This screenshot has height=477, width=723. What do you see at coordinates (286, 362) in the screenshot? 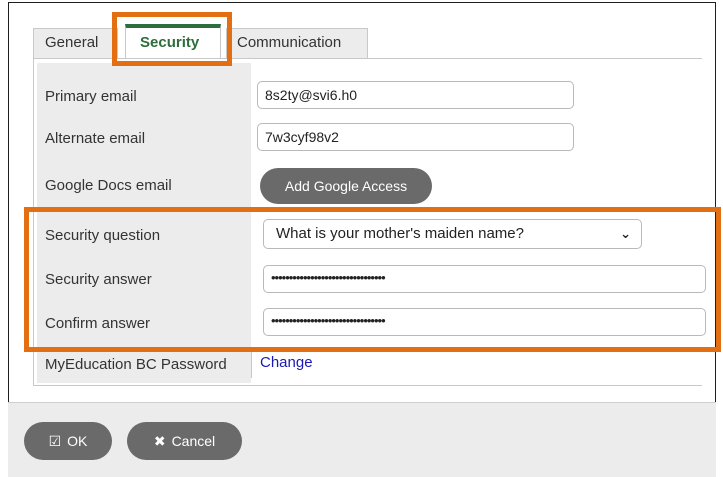
I see `change-password-link: Change` at bounding box center [286, 362].